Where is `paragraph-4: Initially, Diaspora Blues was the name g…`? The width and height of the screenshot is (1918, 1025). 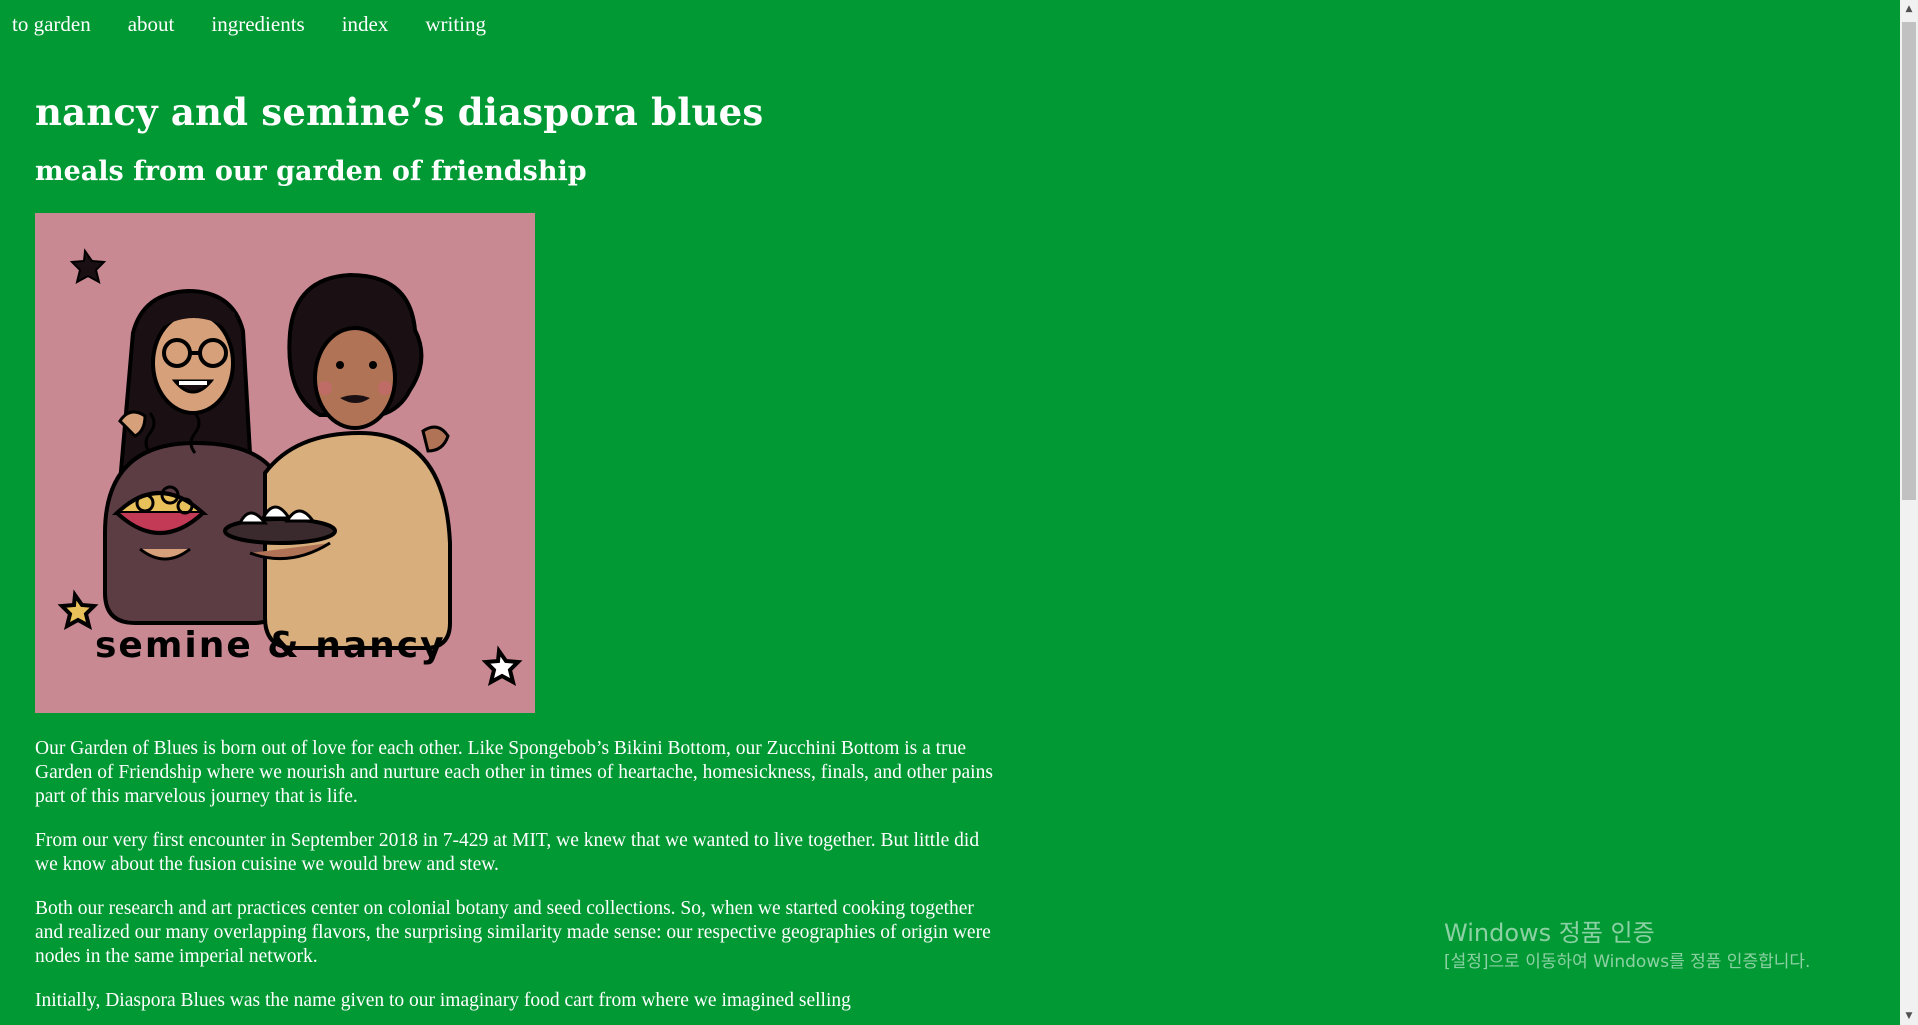
paragraph-4: Initially, Diaspora Blues was the name g… is located at coordinates (443, 1000).